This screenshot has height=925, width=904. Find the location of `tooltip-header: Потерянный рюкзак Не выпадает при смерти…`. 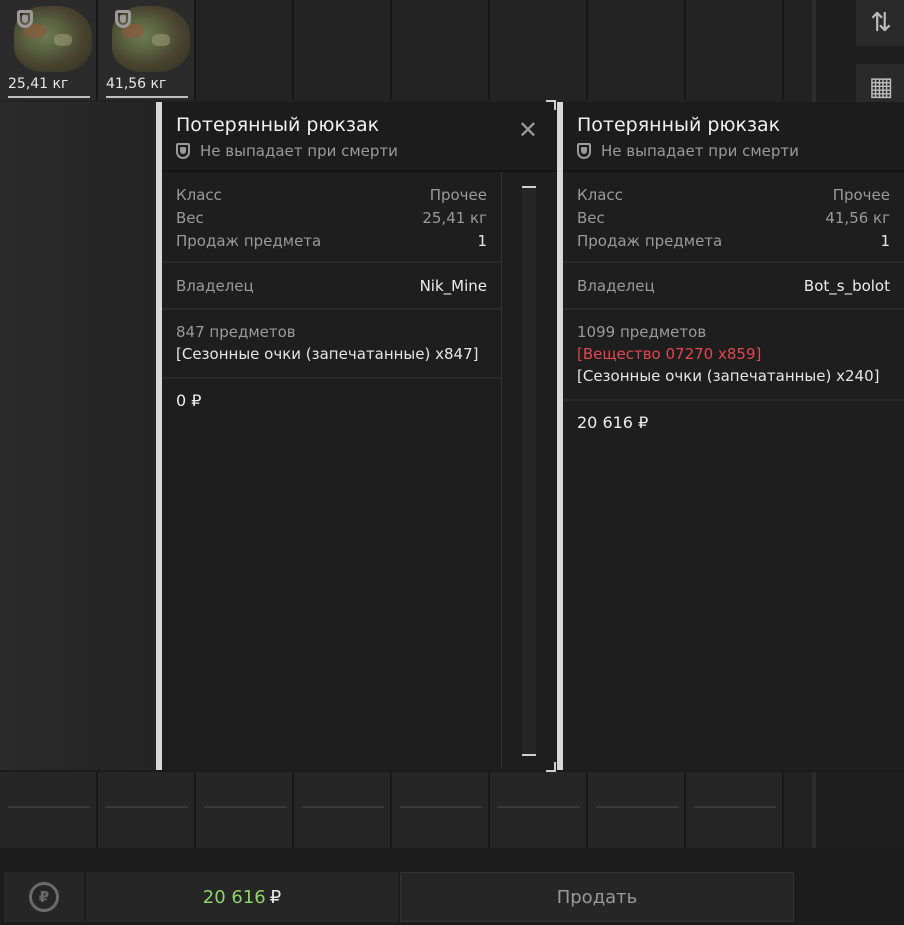

tooltip-header: Потерянный рюкзак Не выпадает при смерти… is located at coordinates (359, 137).